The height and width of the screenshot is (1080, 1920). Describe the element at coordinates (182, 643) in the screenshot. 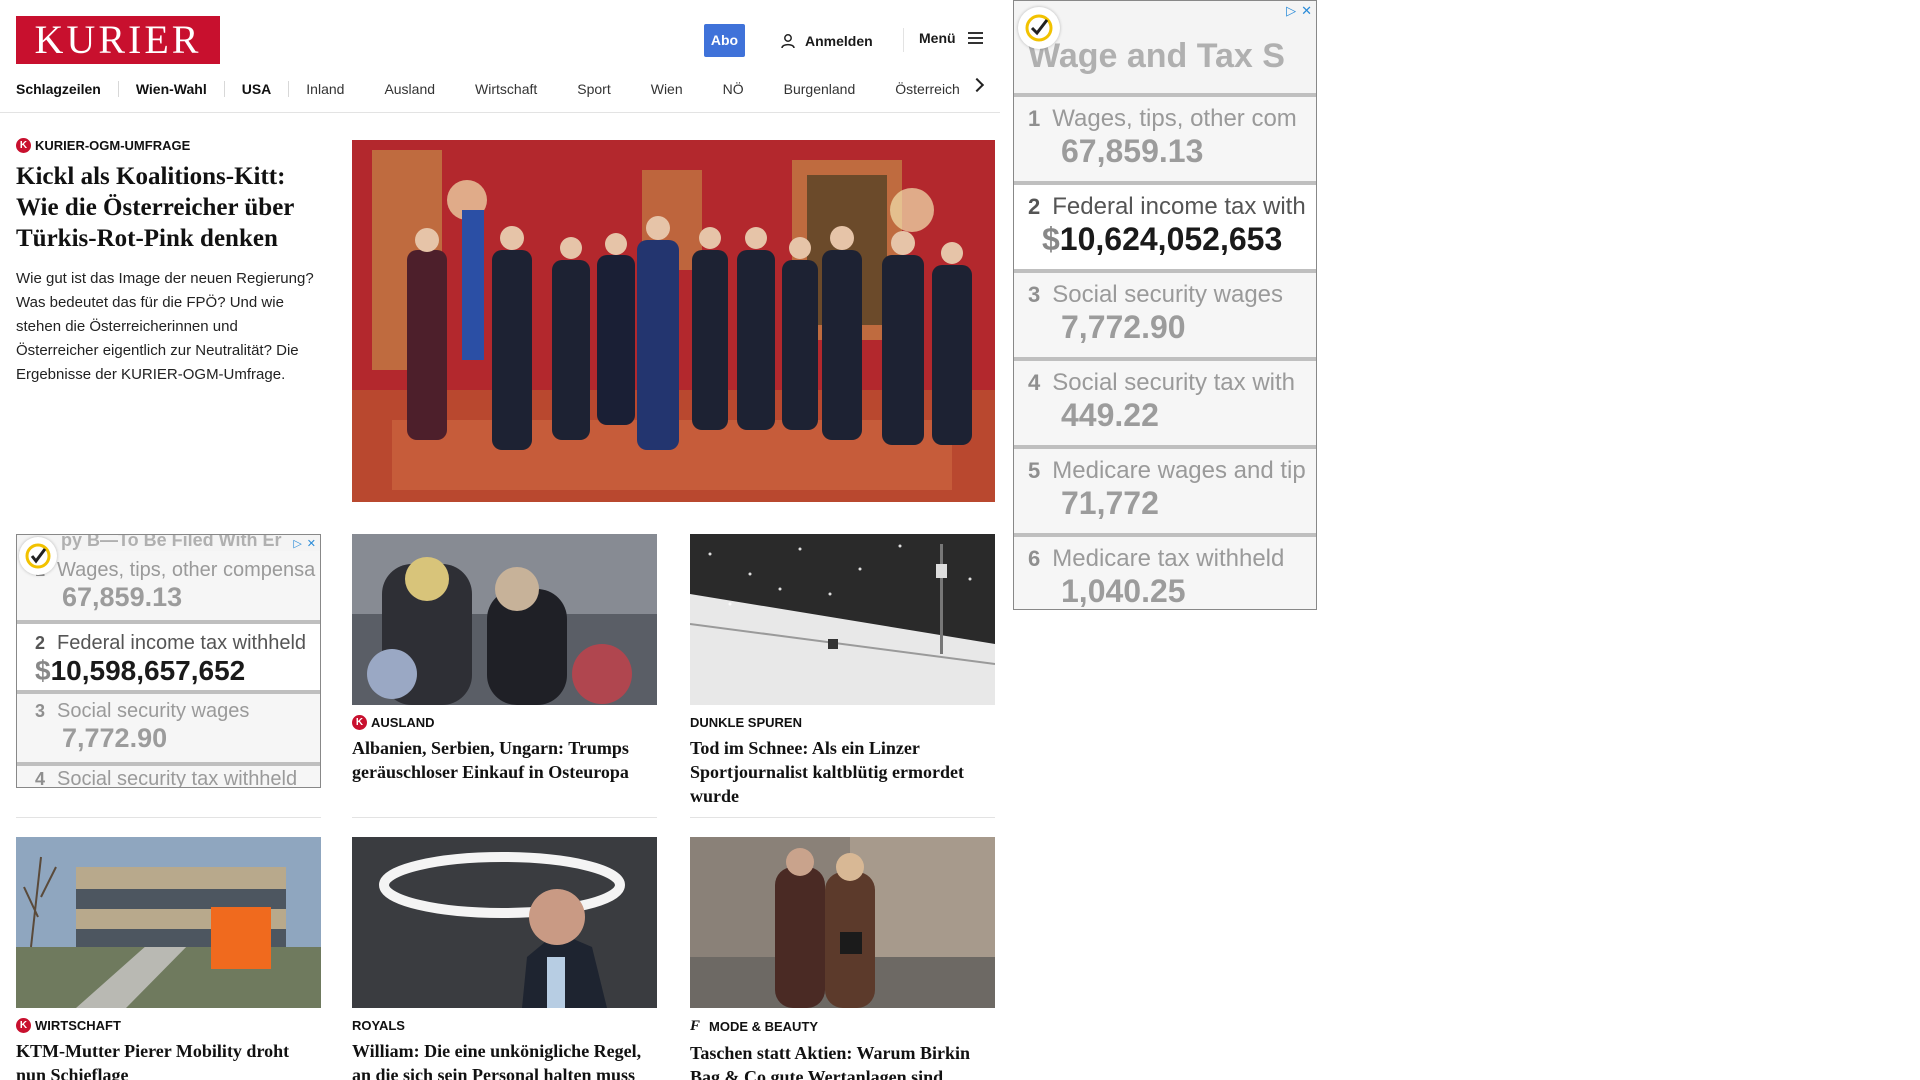

I see `ad-row-label: Federal income tax withheld` at that location.